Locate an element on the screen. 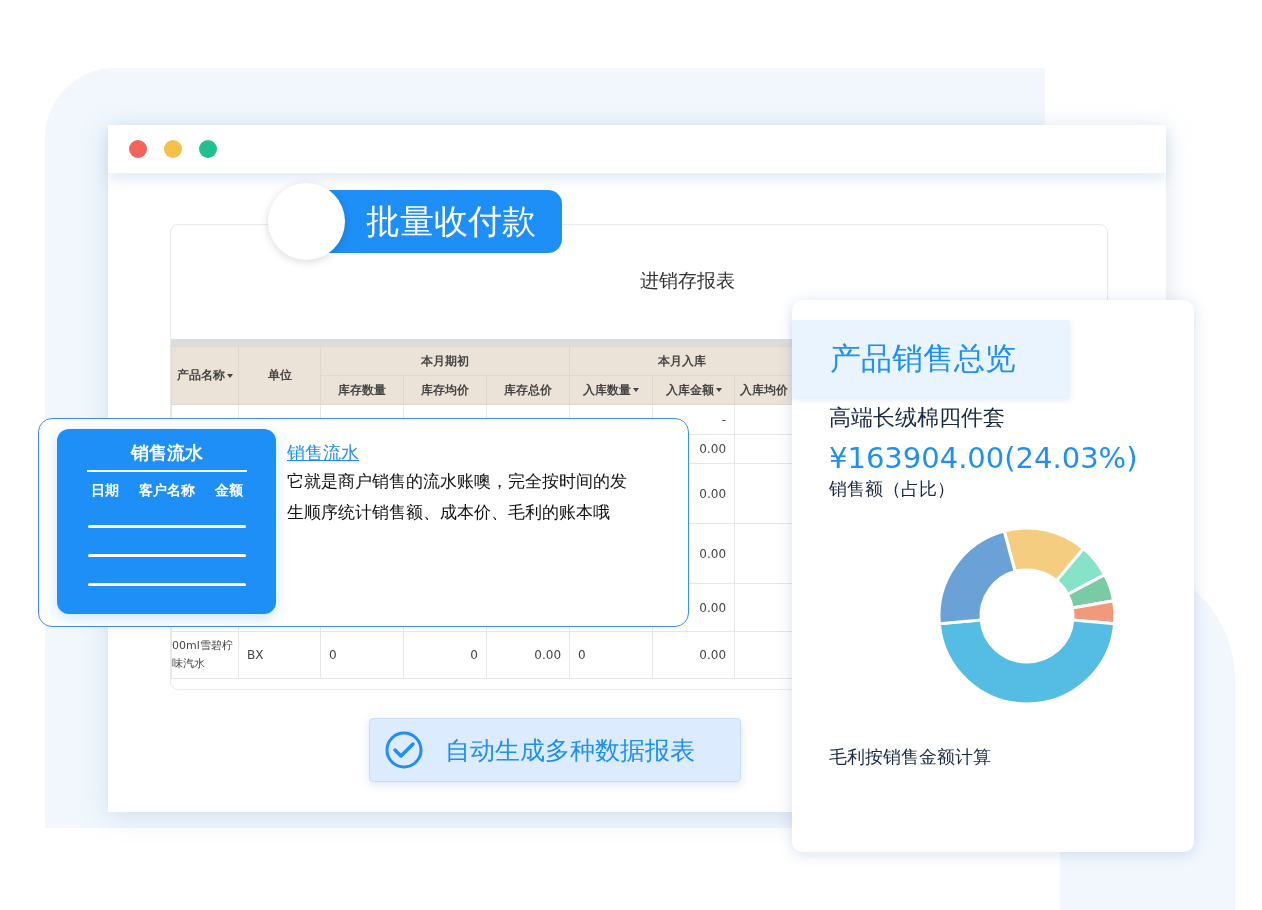 The width and height of the screenshot is (1262, 910). product-name: 高端长绒棉四件套 is located at coordinates (917, 418).